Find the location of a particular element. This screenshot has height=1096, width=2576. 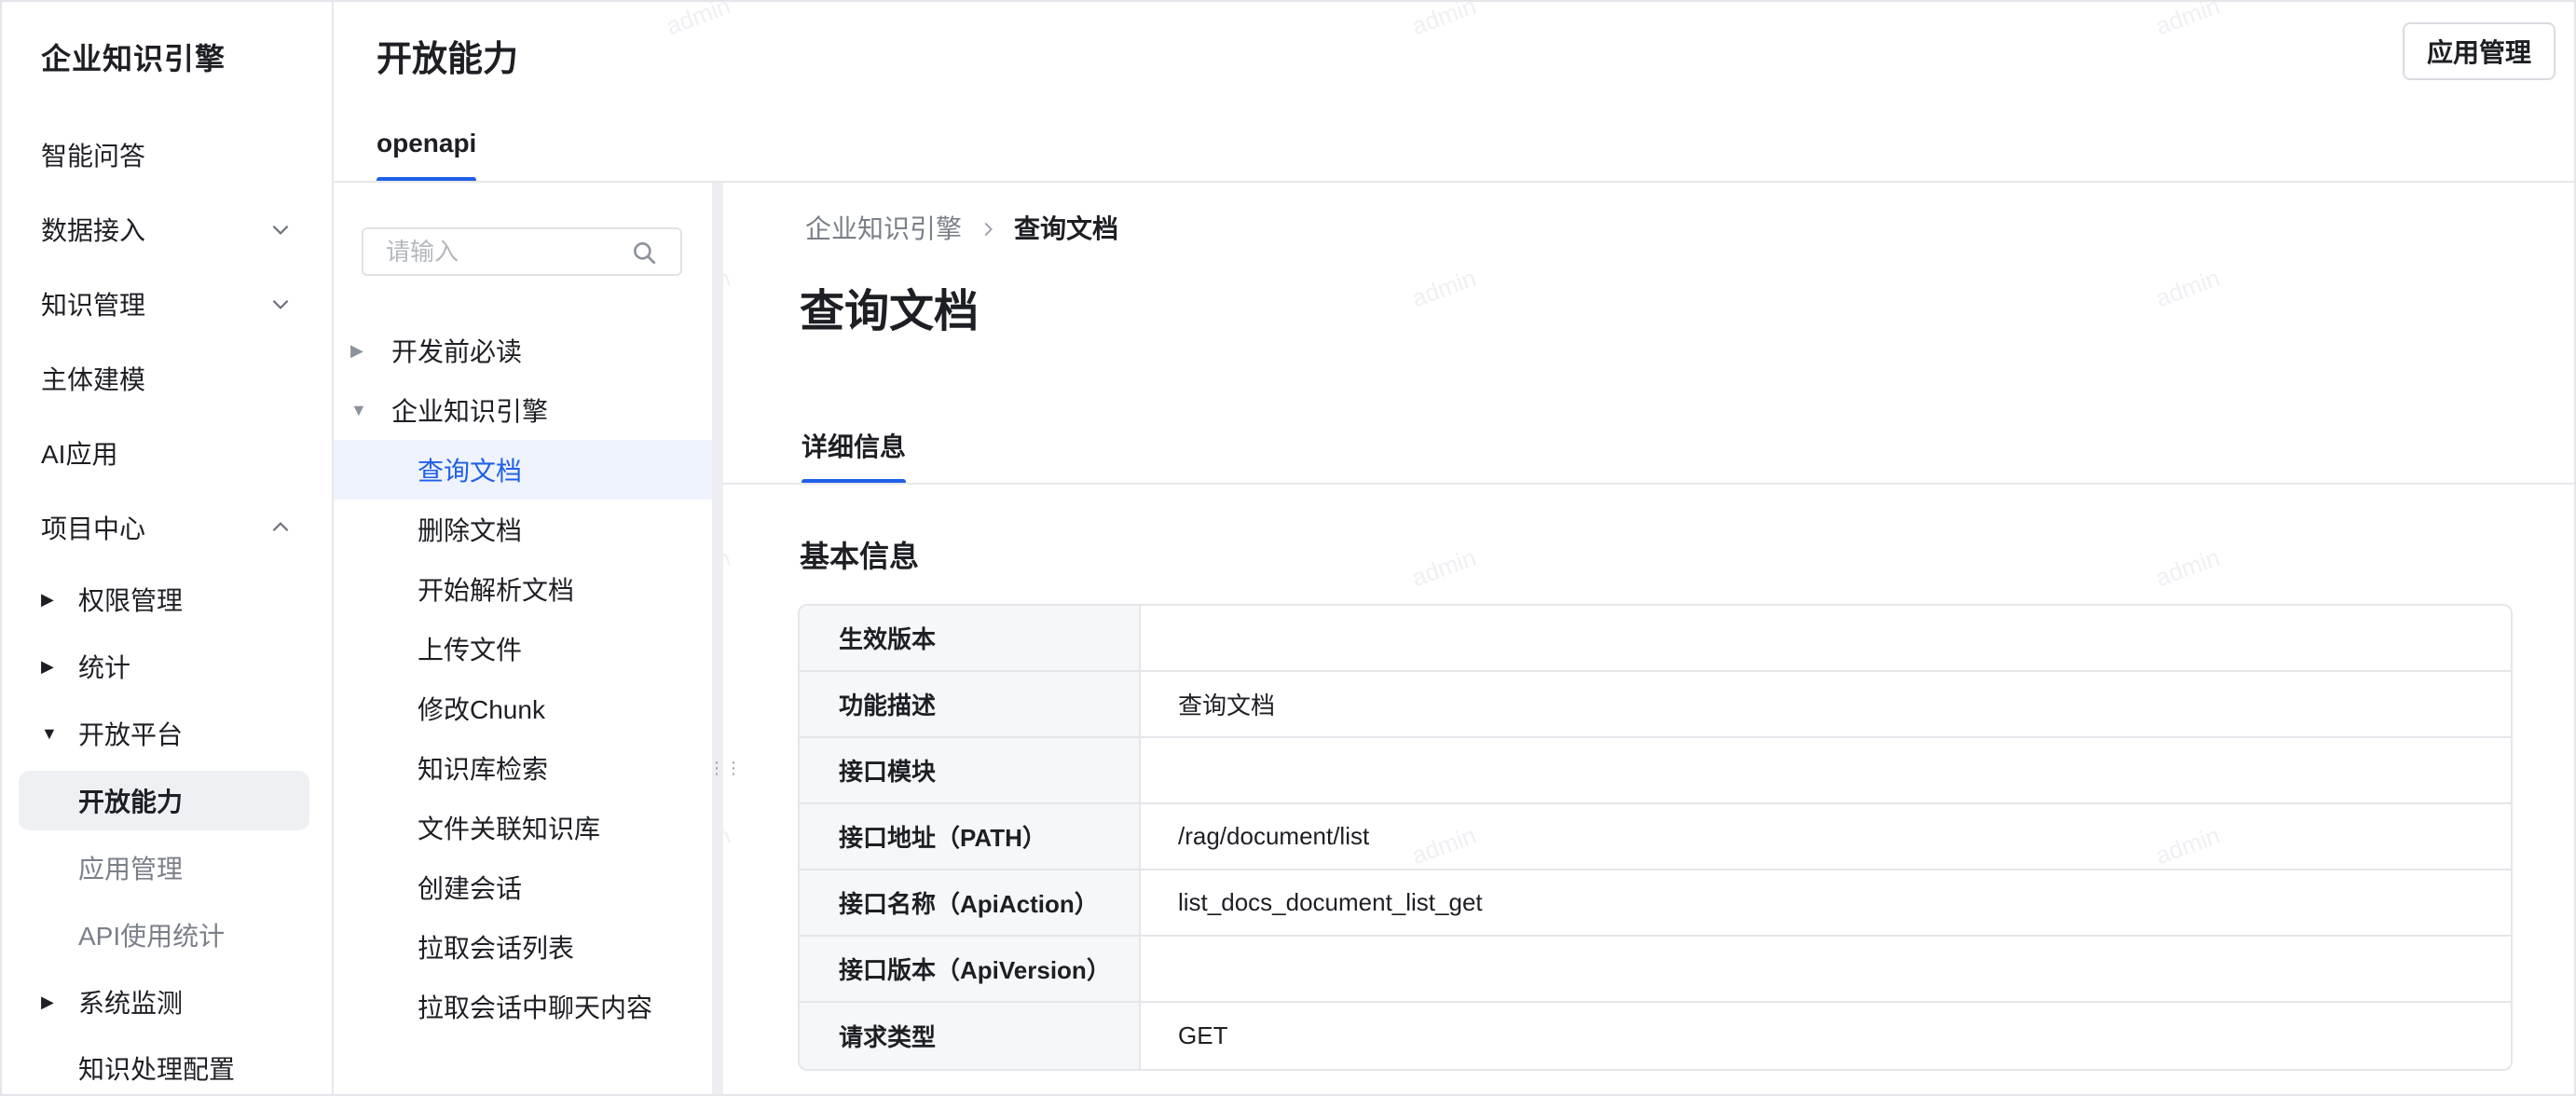

tree-item-delete-docs: 删除文档 is located at coordinates (523, 529).